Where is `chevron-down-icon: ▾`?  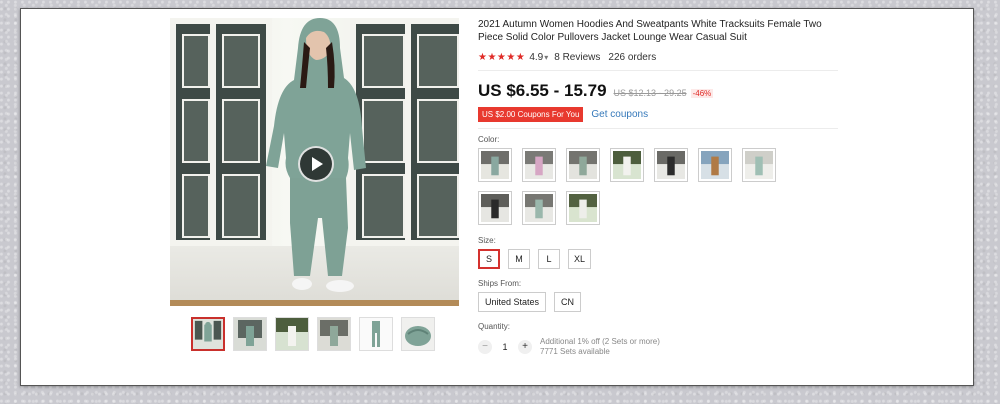 chevron-down-icon: ▾ is located at coordinates (546, 57).